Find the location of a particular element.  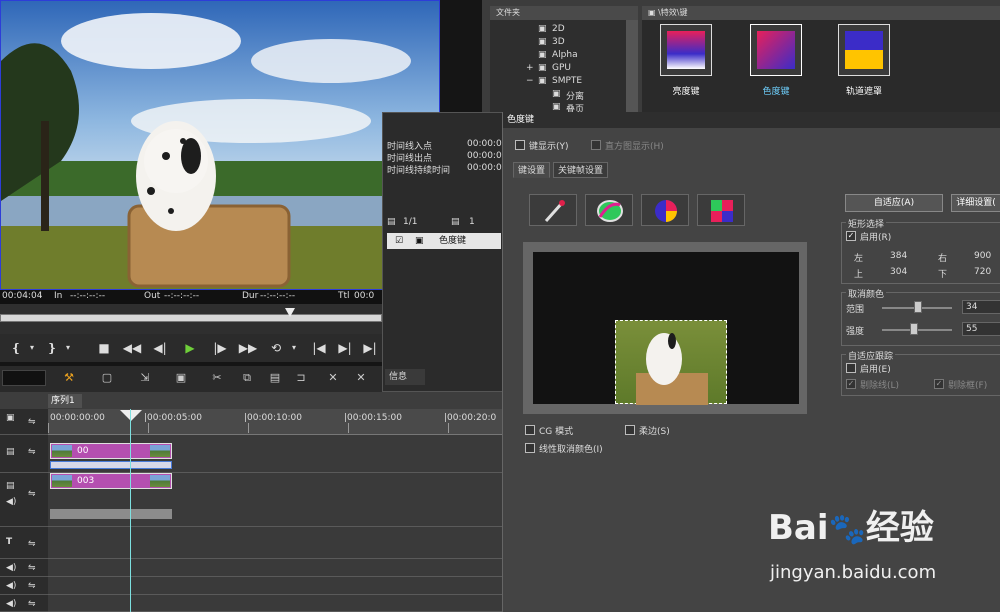

play-icon: ▶ is located at coordinates (190, 348).